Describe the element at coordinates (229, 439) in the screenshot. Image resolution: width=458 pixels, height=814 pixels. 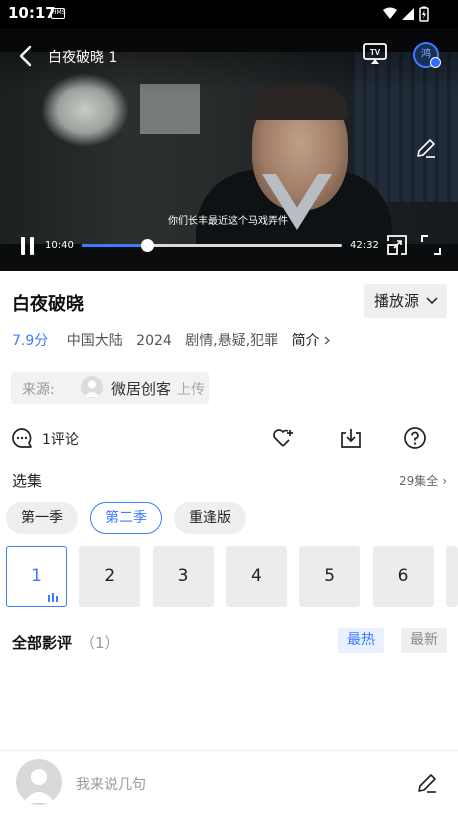
I see `action-row: 1评论` at that location.